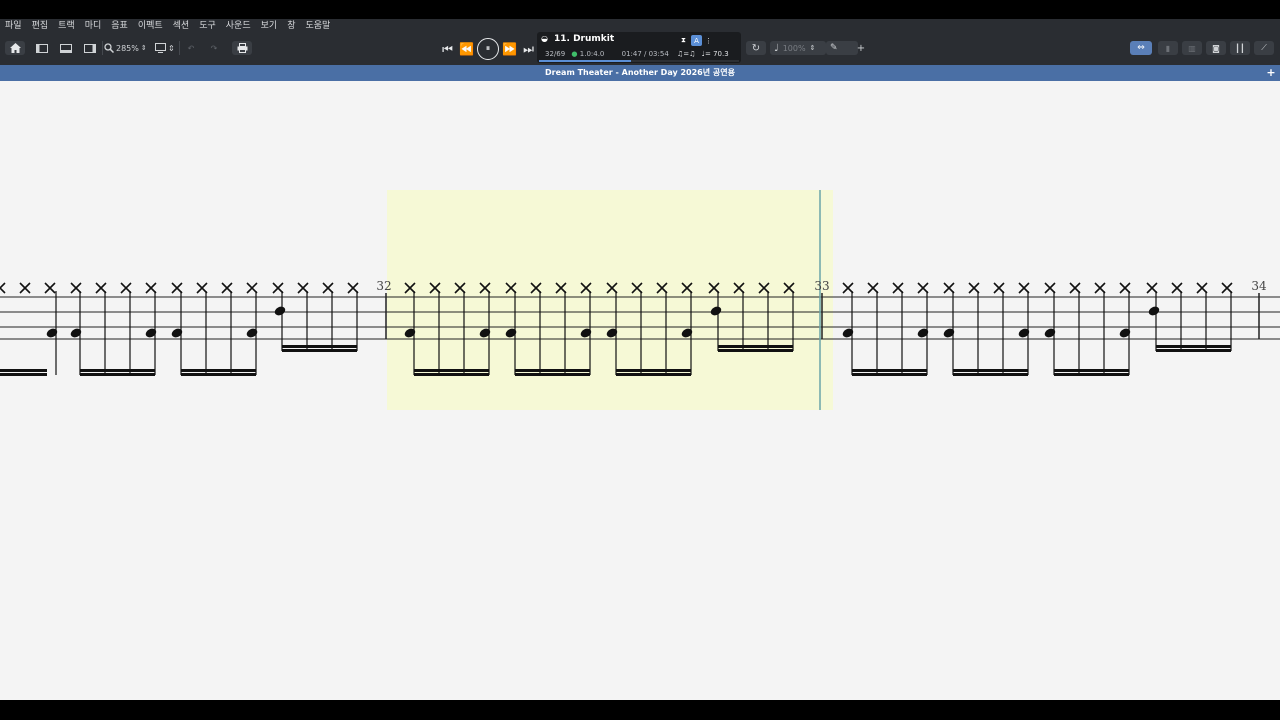 This screenshot has height=720, width=1280. I want to click on tempo-display: ♩= 70.3, so click(715, 54).